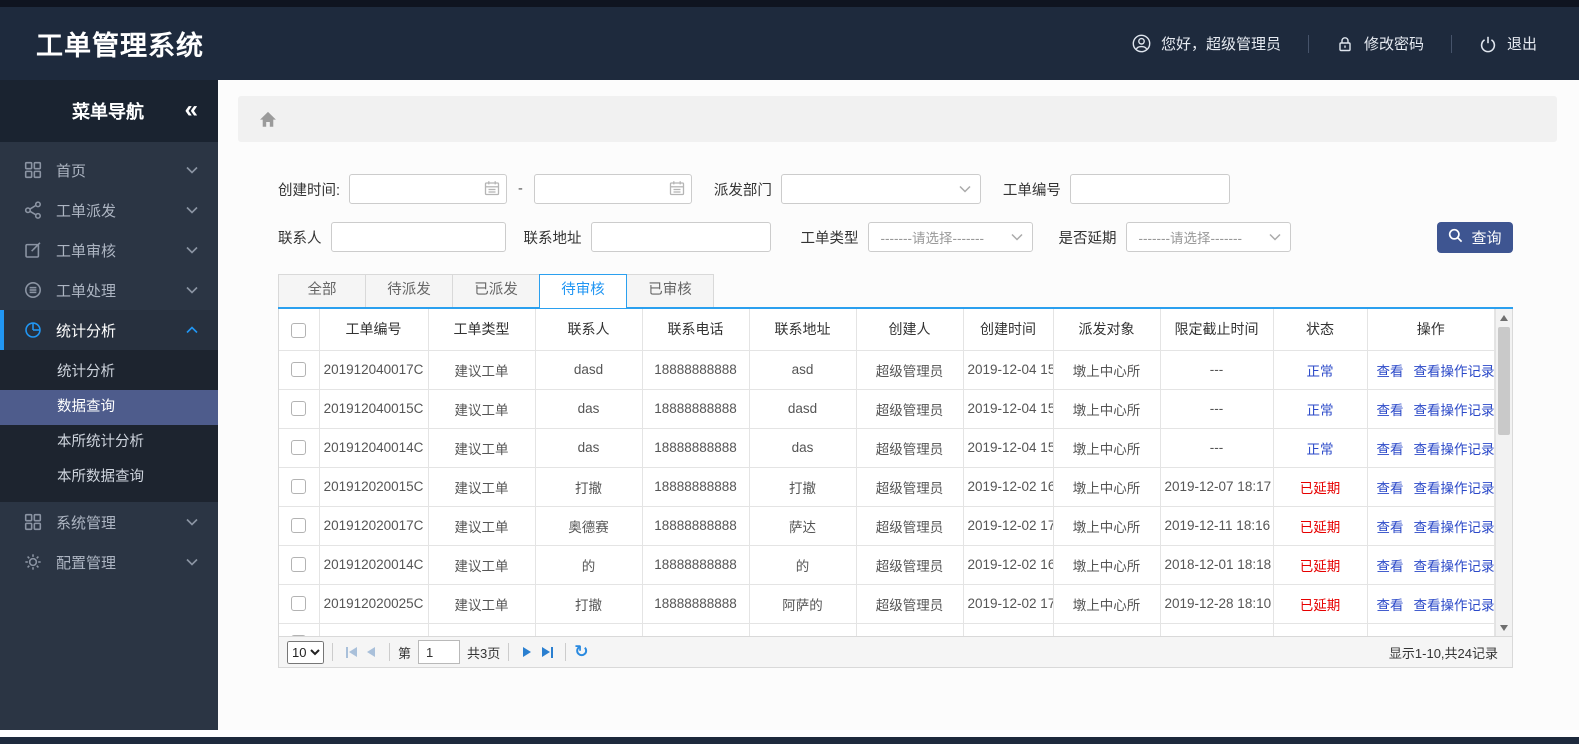 The image size is (1579, 744). What do you see at coordinates (803, 565) in the screenshot?
I see `cell-address: 的` at bounding box center [803, 565].